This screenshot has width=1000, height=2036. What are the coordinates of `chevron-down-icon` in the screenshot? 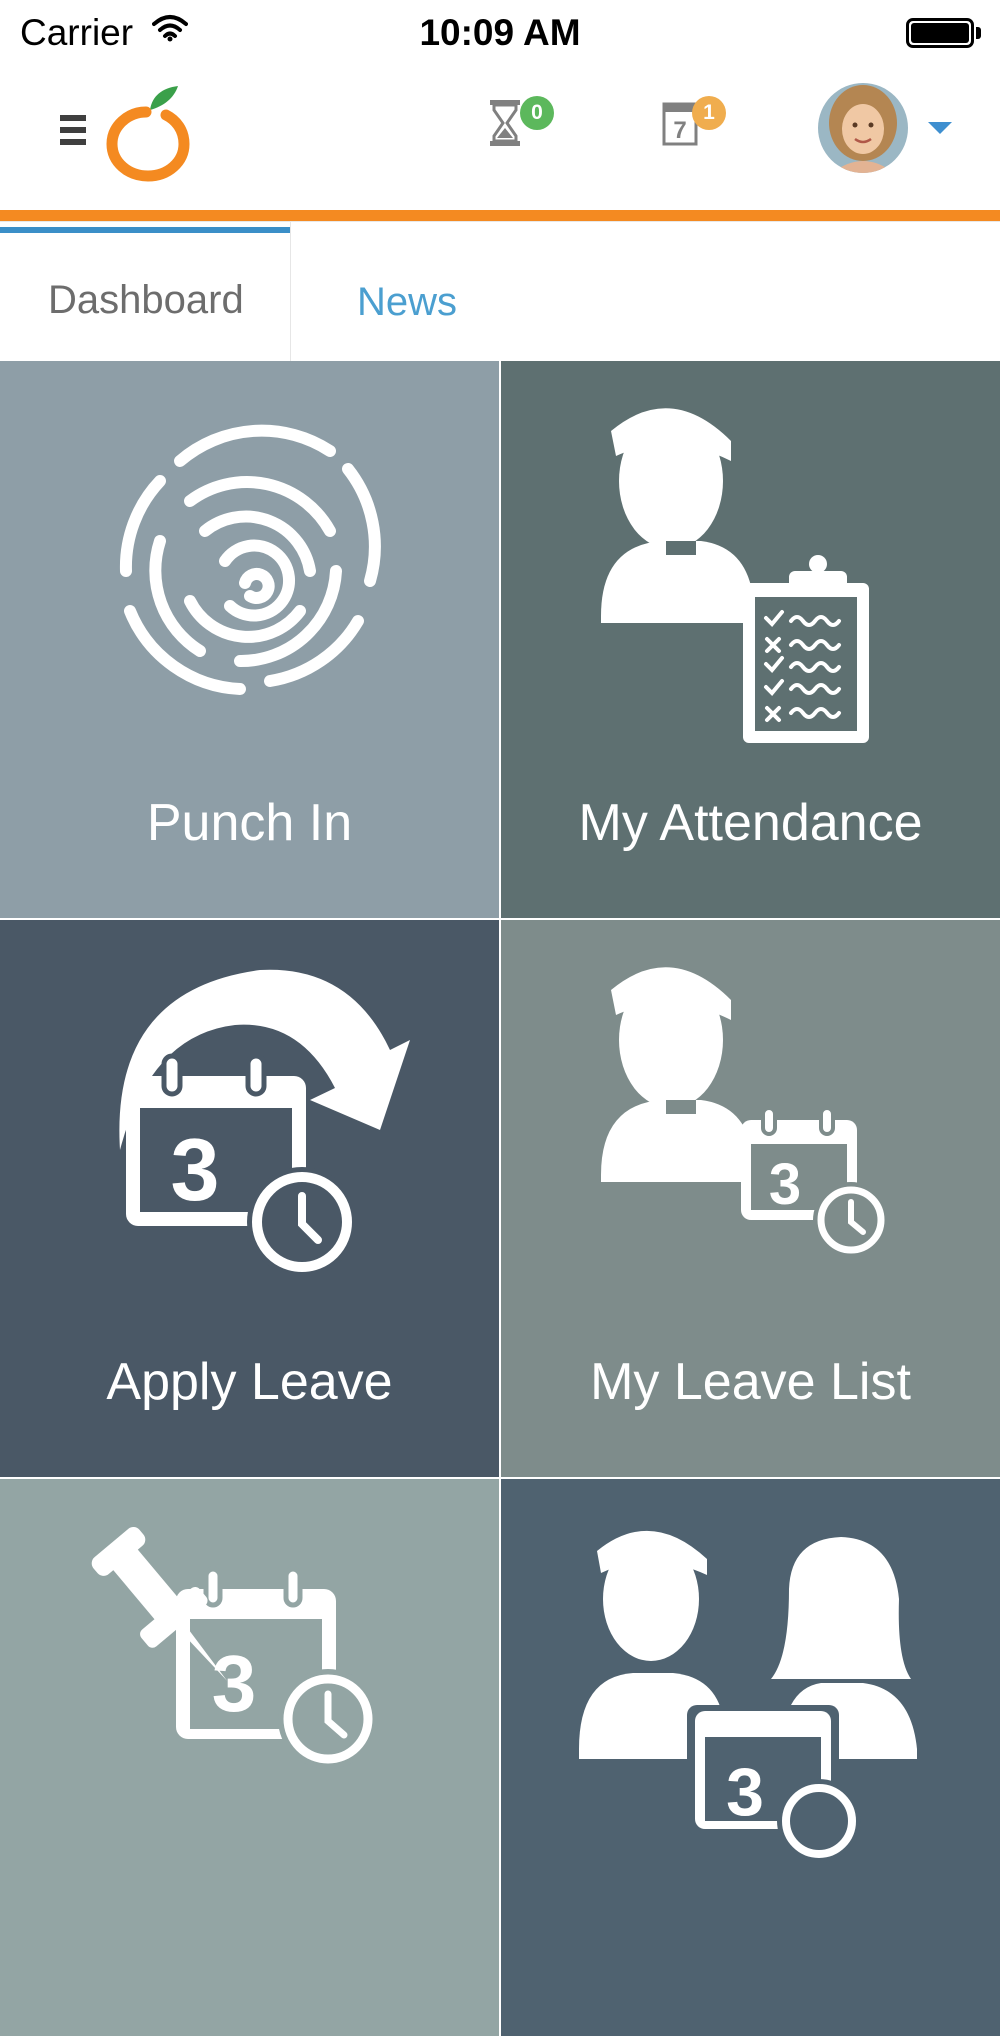 It's located at (940, 128).